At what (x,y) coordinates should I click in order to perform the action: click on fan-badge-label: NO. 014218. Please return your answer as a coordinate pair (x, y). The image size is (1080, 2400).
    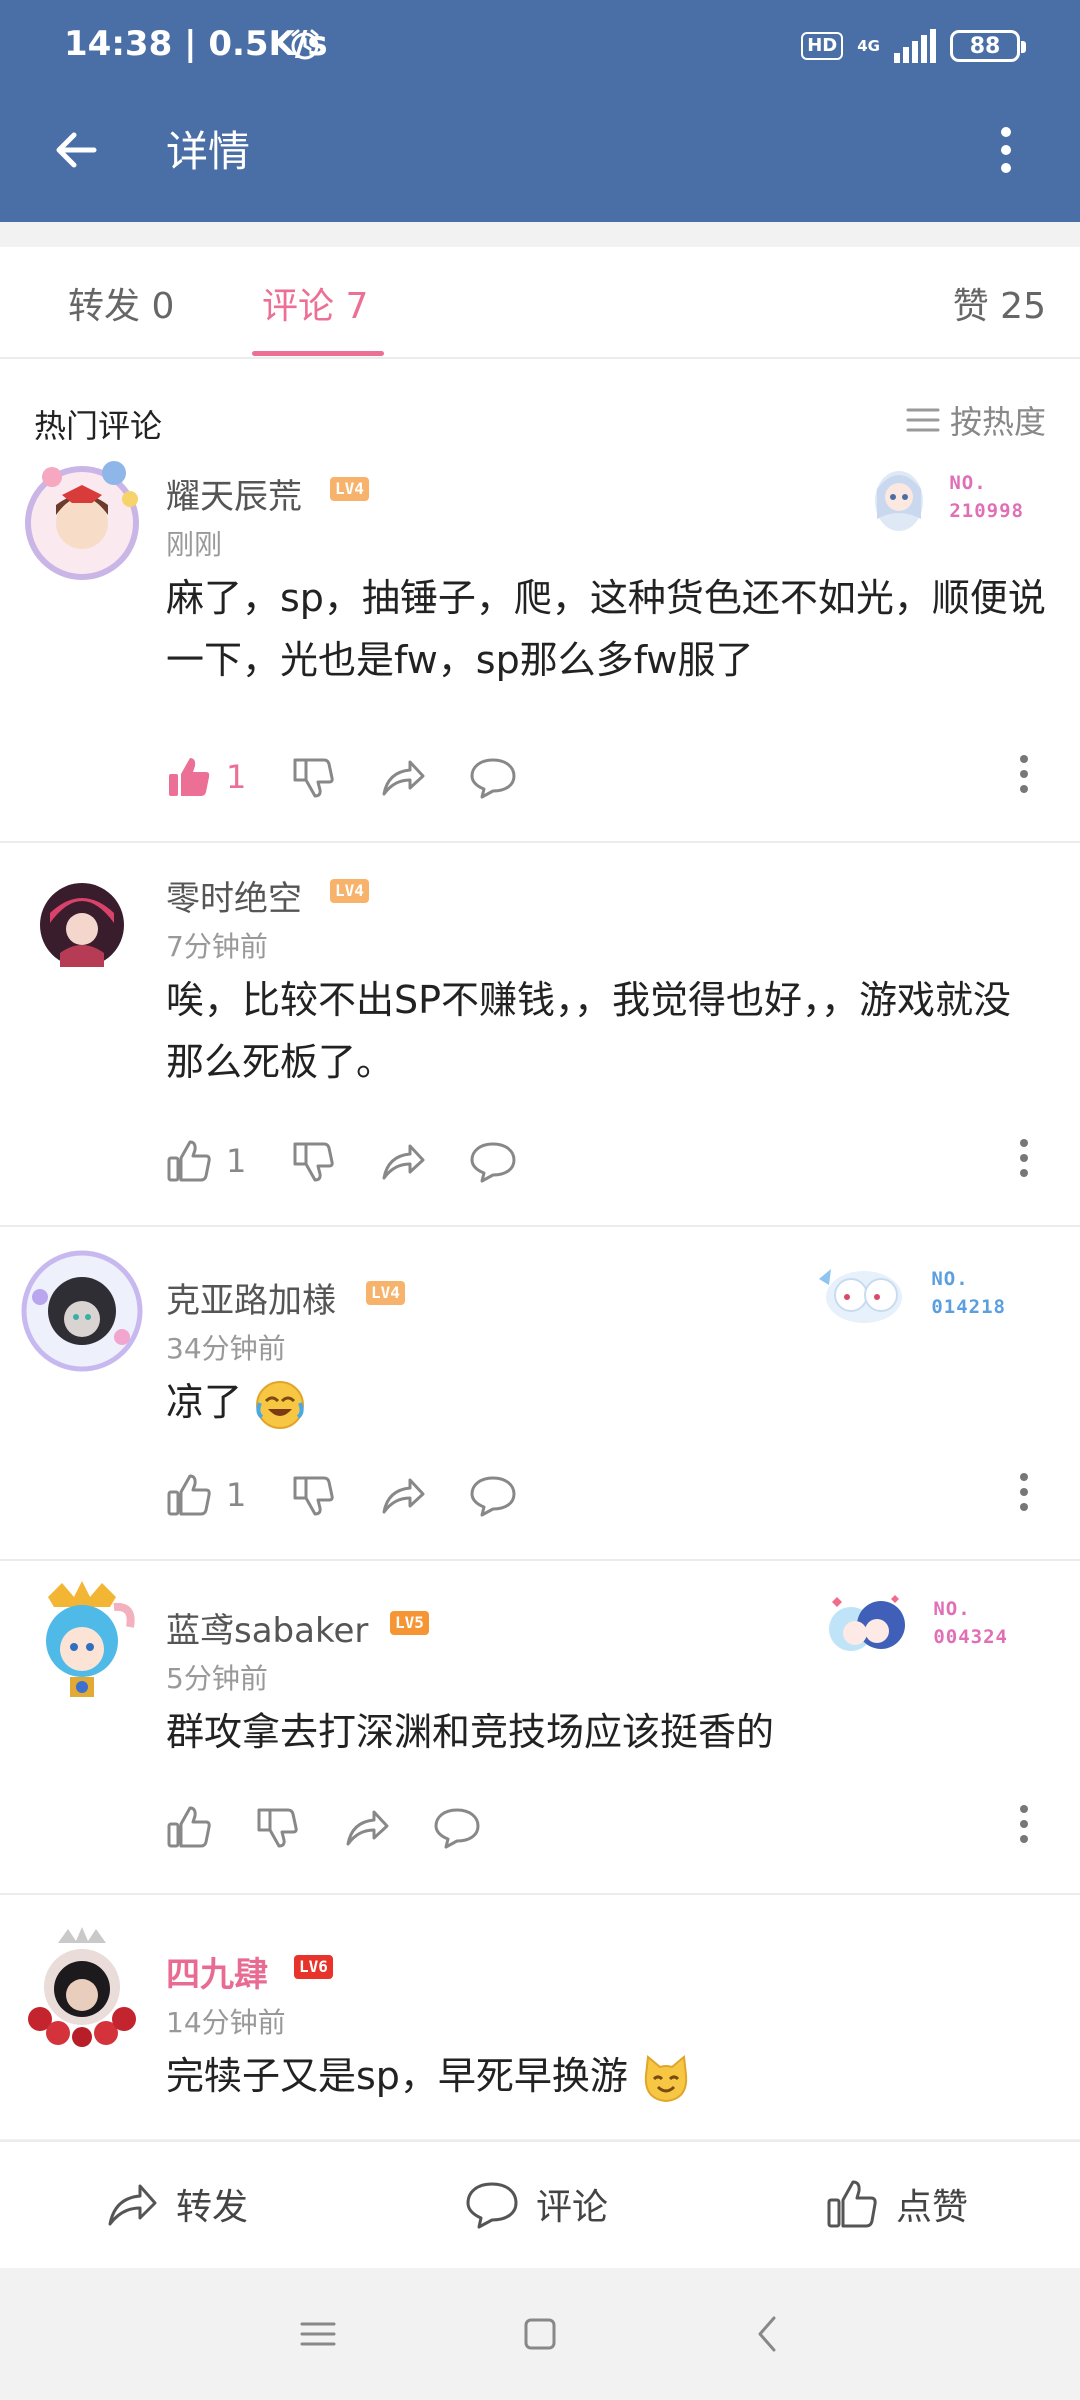
    Looking at the image, I should click on (968, 1293).